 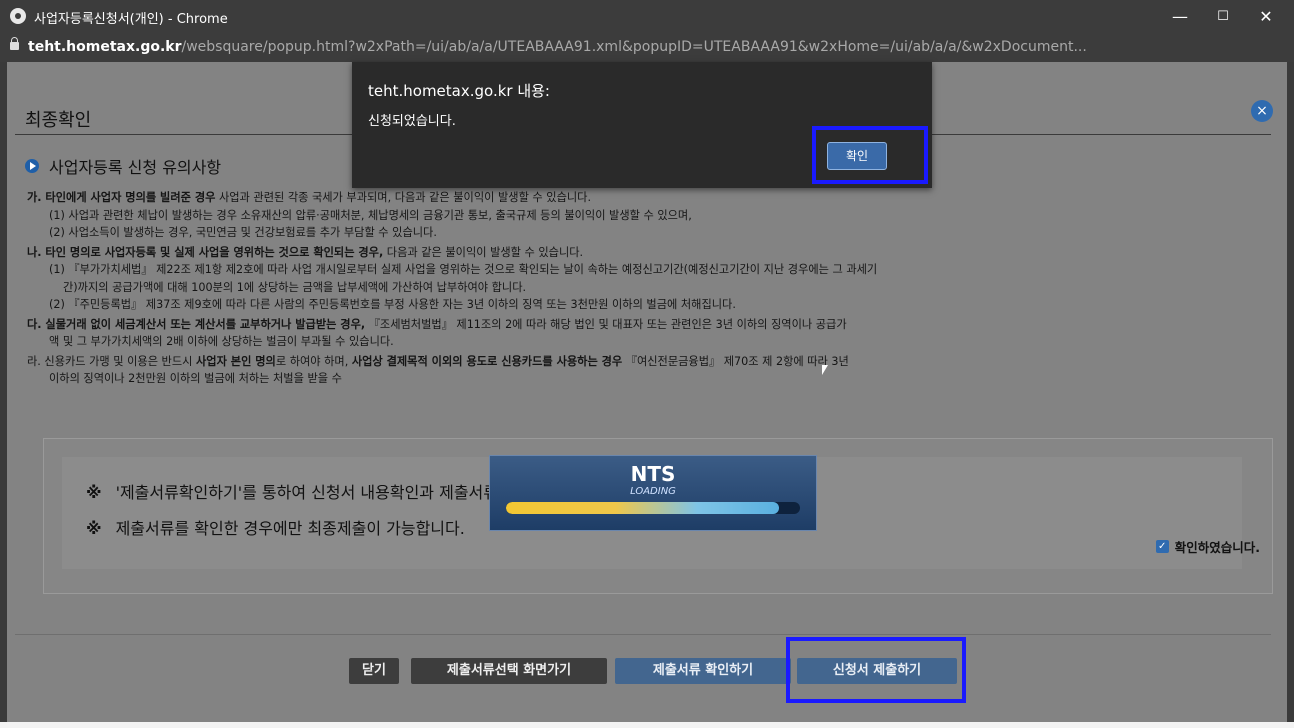 I want to click on alert-title: teht.hometax.go.kr 내용:, so click(x=459, y=91).